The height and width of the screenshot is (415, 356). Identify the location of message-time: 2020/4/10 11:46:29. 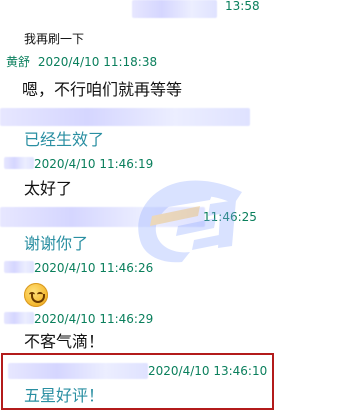
(94, 319).